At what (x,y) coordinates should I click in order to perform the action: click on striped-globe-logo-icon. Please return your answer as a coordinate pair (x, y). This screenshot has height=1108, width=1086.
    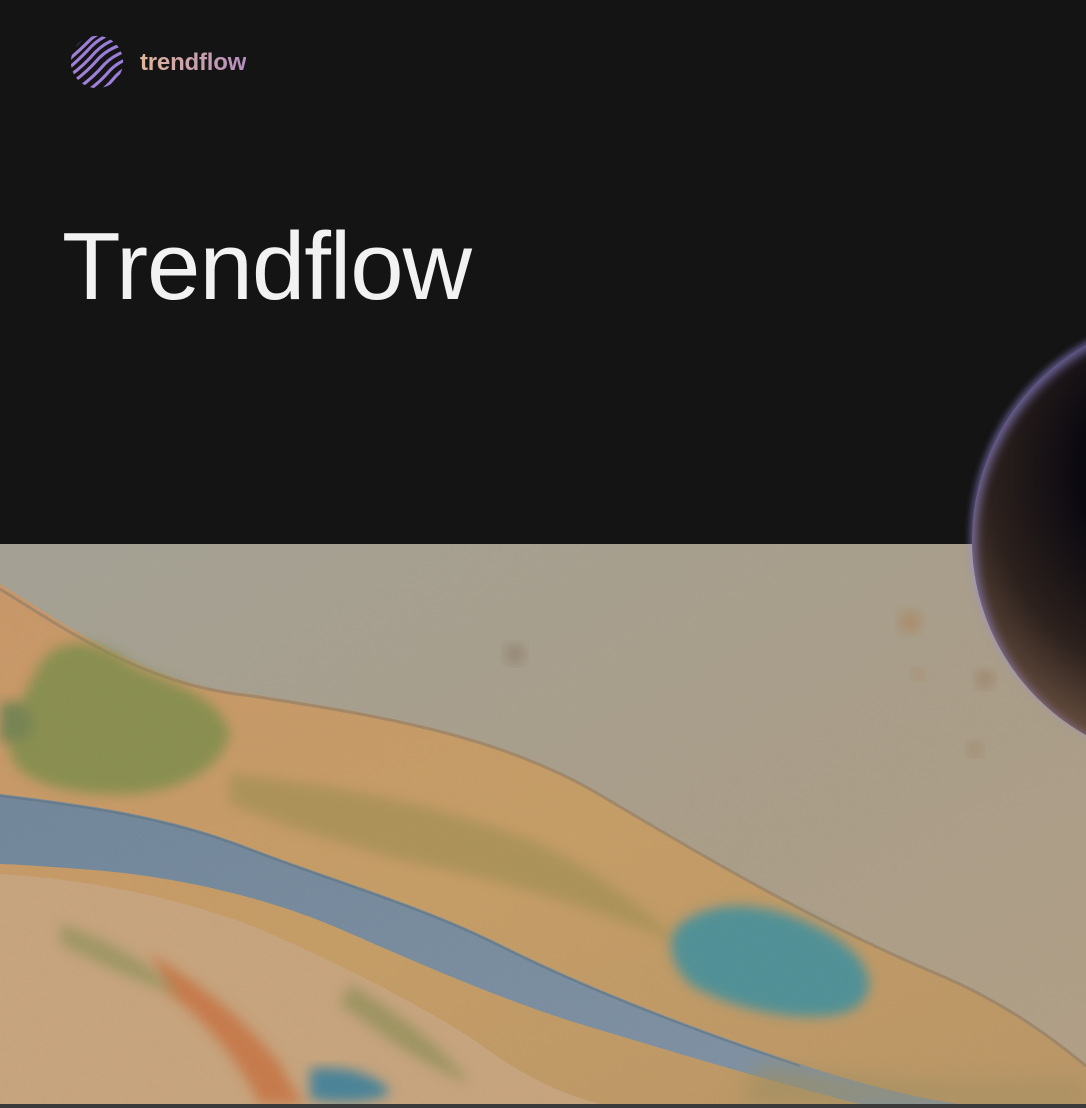
    Looking at the image, I should click on (97, 62).